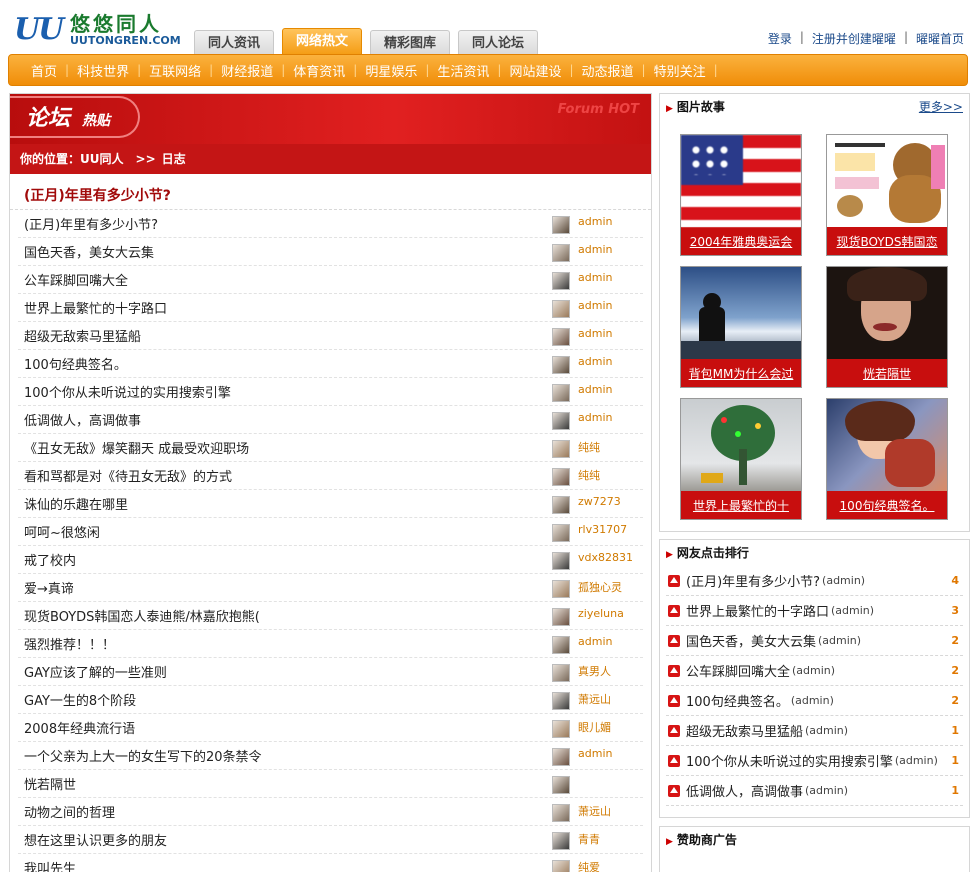  Describe the element at coordinates (608, 70) in the screenshot. I see `nav-item: 动态报道` at that location.